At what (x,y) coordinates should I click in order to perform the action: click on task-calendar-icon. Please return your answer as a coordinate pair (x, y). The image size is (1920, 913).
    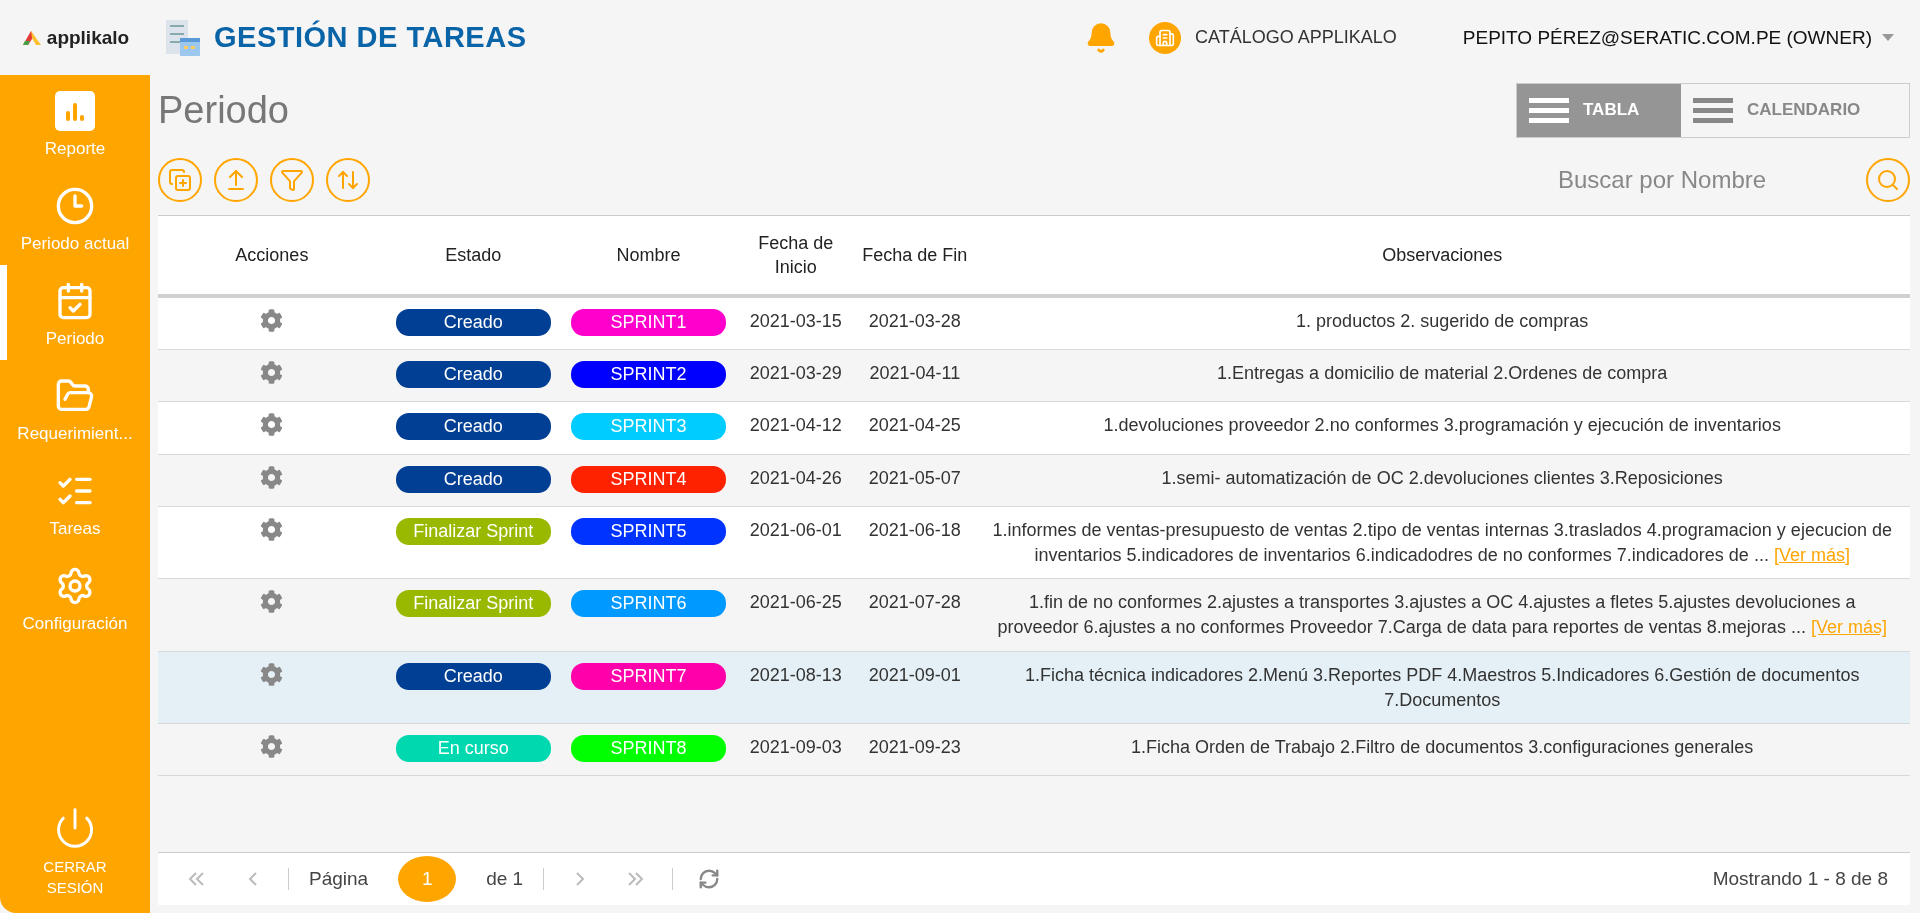
    Looking at the image, I should click on (183, 37).